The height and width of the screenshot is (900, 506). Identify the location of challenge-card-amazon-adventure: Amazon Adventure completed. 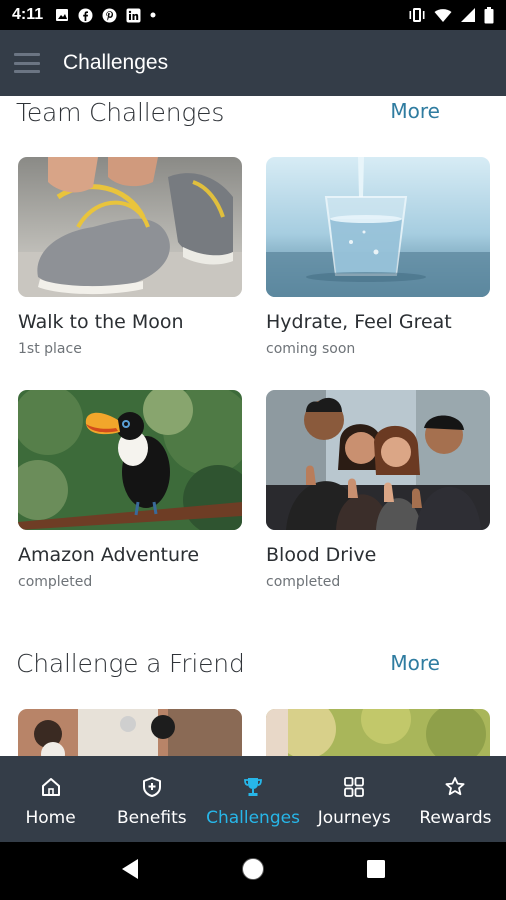
(130, 490).